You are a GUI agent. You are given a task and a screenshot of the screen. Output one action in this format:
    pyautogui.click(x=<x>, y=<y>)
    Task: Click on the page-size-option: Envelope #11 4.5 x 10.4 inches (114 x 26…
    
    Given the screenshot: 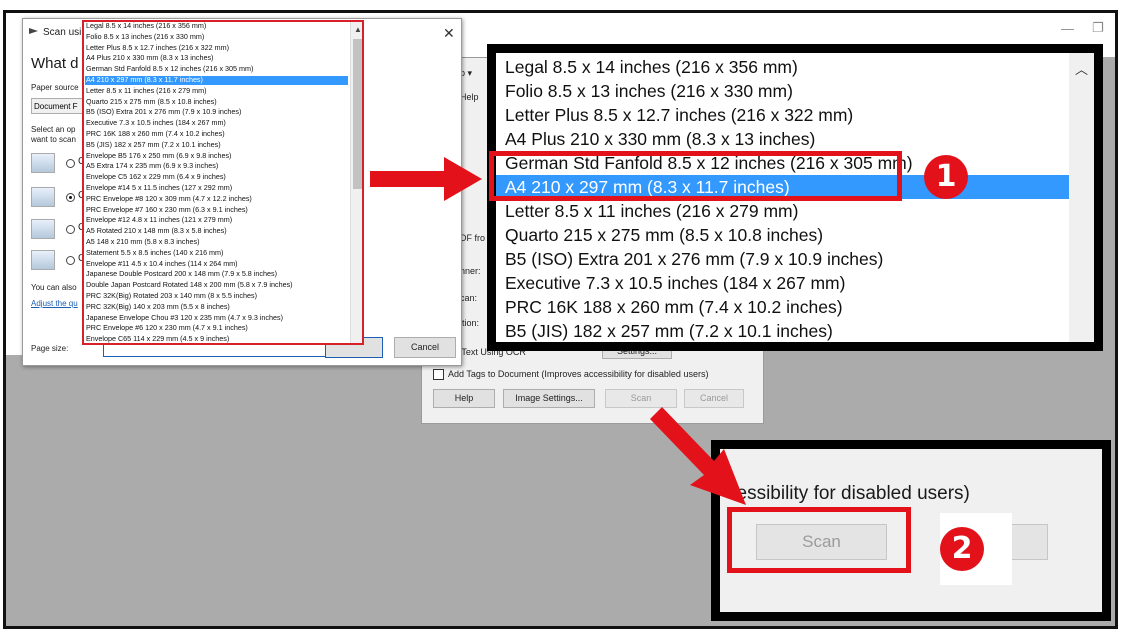 What is the action you would take?
    pyautogui.click(x=216, y=264)
    